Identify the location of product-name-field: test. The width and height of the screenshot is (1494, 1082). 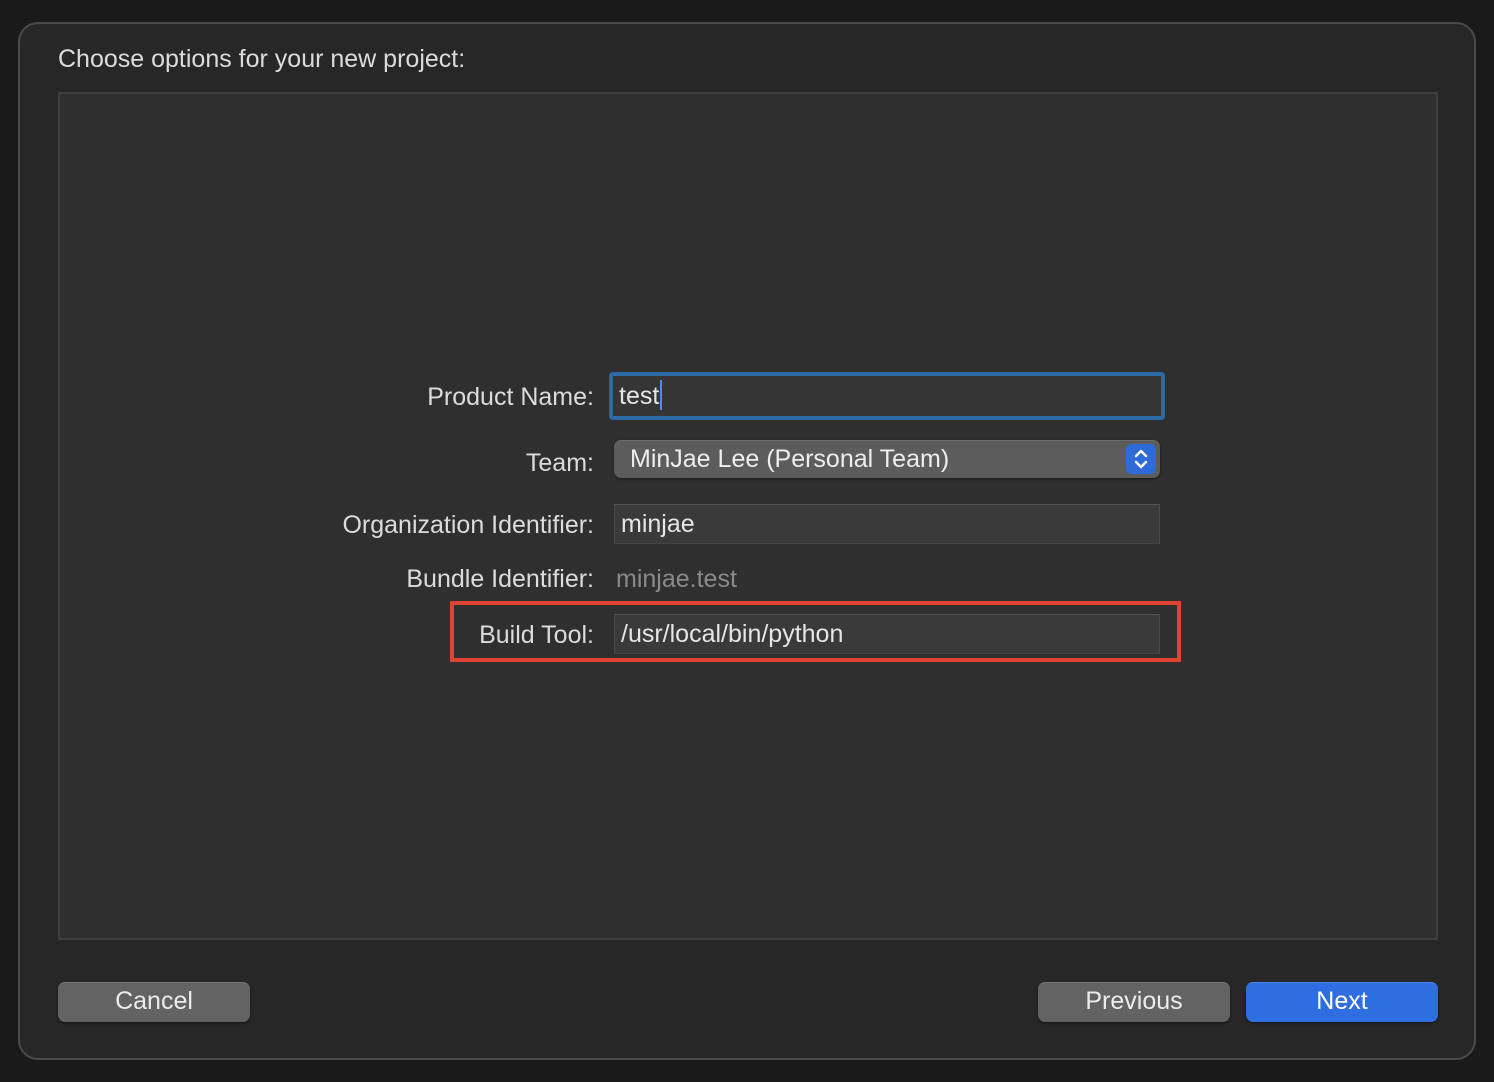
(887, 396).